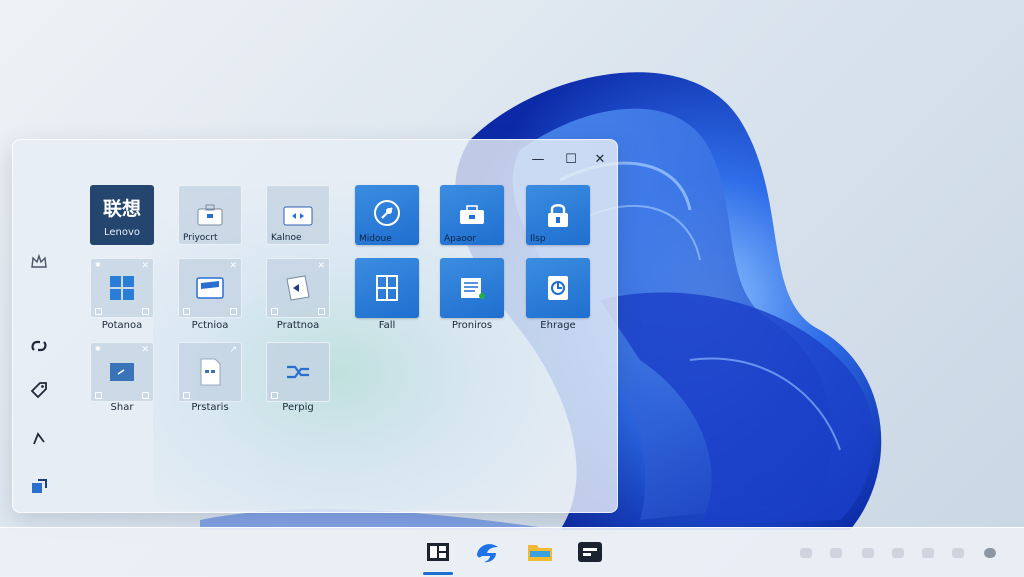 Image resolution: width=1024 pixels, height=577 pixels. I want to click on minimize-button: —, so click(538, 159).